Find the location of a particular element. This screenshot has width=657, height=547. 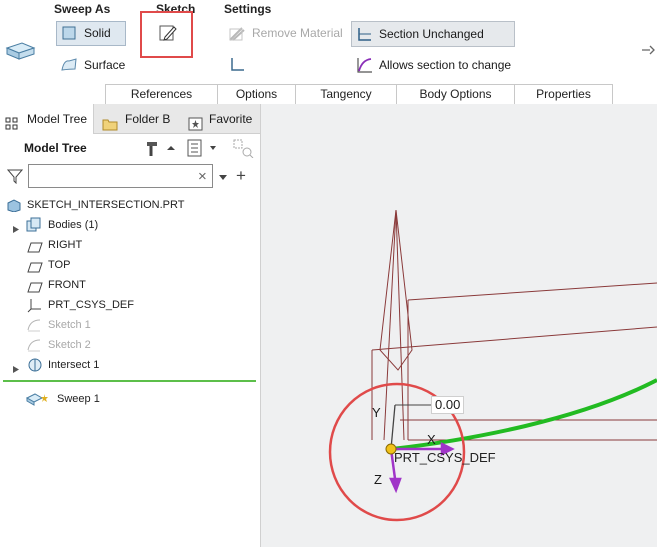

axis-y-label: Y is located at coordinates (376, 412).